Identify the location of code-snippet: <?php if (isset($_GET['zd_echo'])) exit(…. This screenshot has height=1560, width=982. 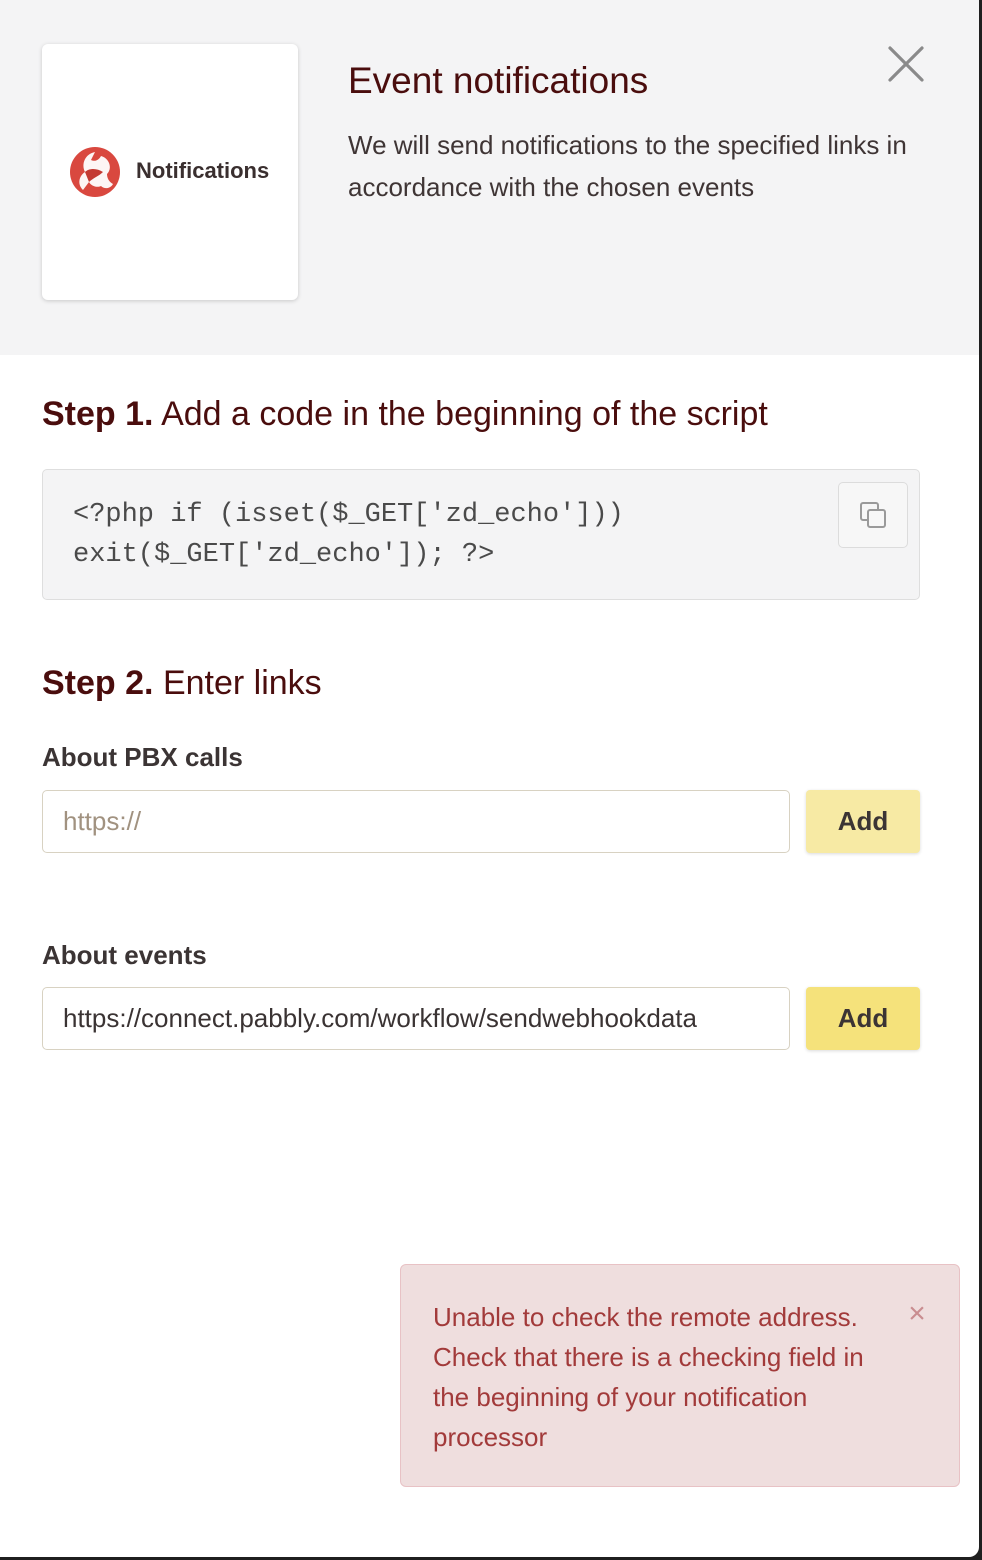
(348, 535).